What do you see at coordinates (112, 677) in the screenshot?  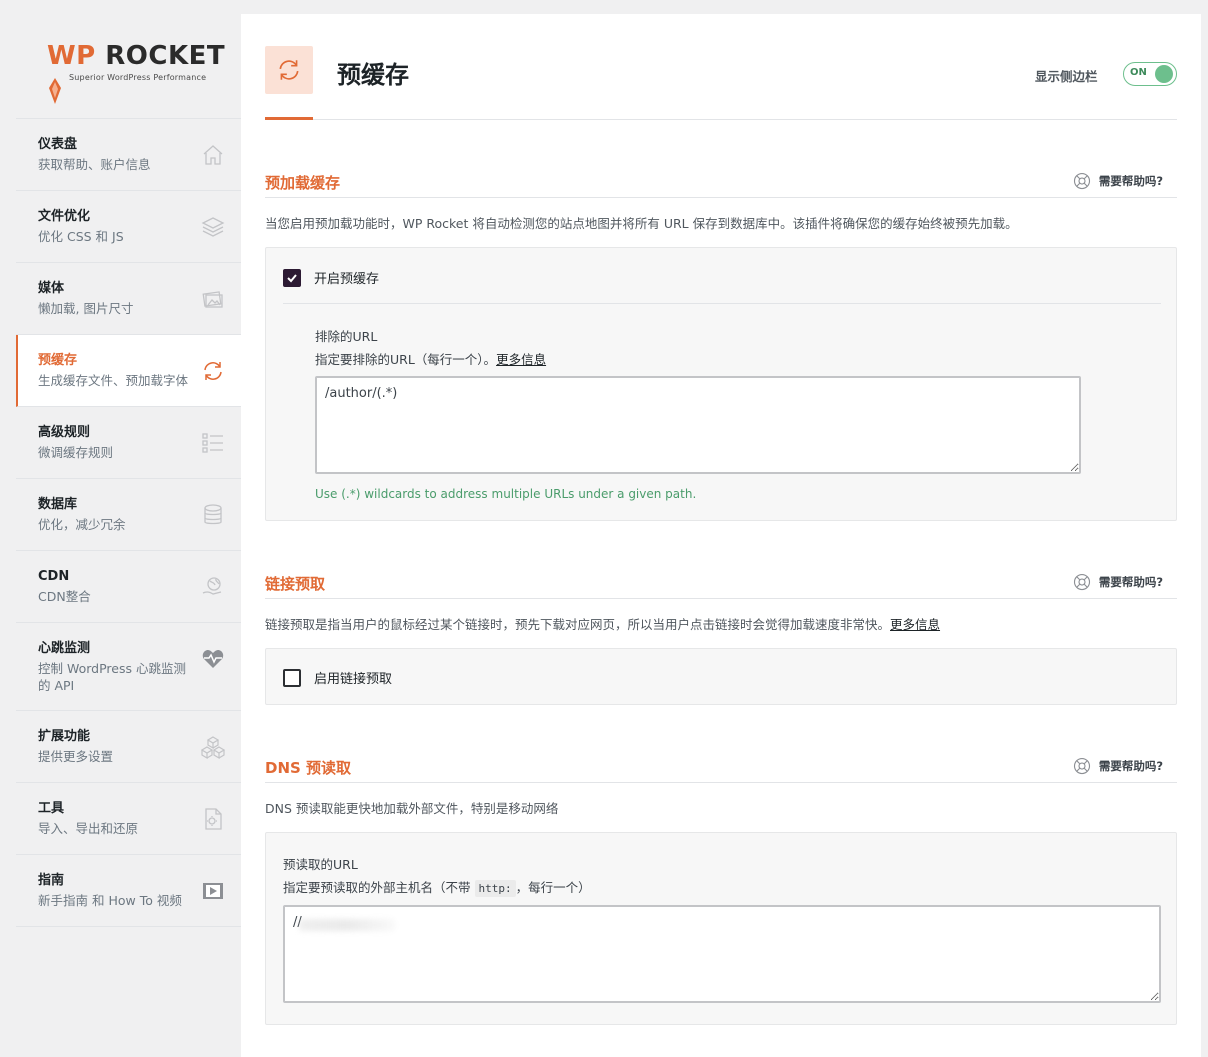 I see `sidebar-item-subtitle: 控制 WordPress 心跳监测的 API` at bounding box center [112, 677].